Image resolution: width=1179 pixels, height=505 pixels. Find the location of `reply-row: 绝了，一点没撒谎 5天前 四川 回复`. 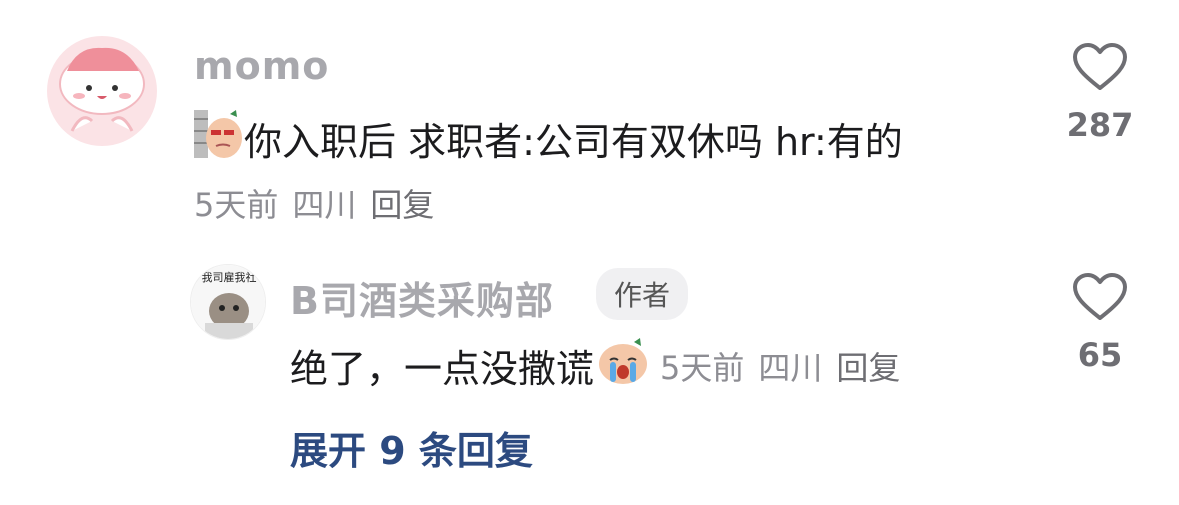

reply-row: 绝了，一点没撒谎 5天前 四川 回复 is located at coordinates (595, 365).